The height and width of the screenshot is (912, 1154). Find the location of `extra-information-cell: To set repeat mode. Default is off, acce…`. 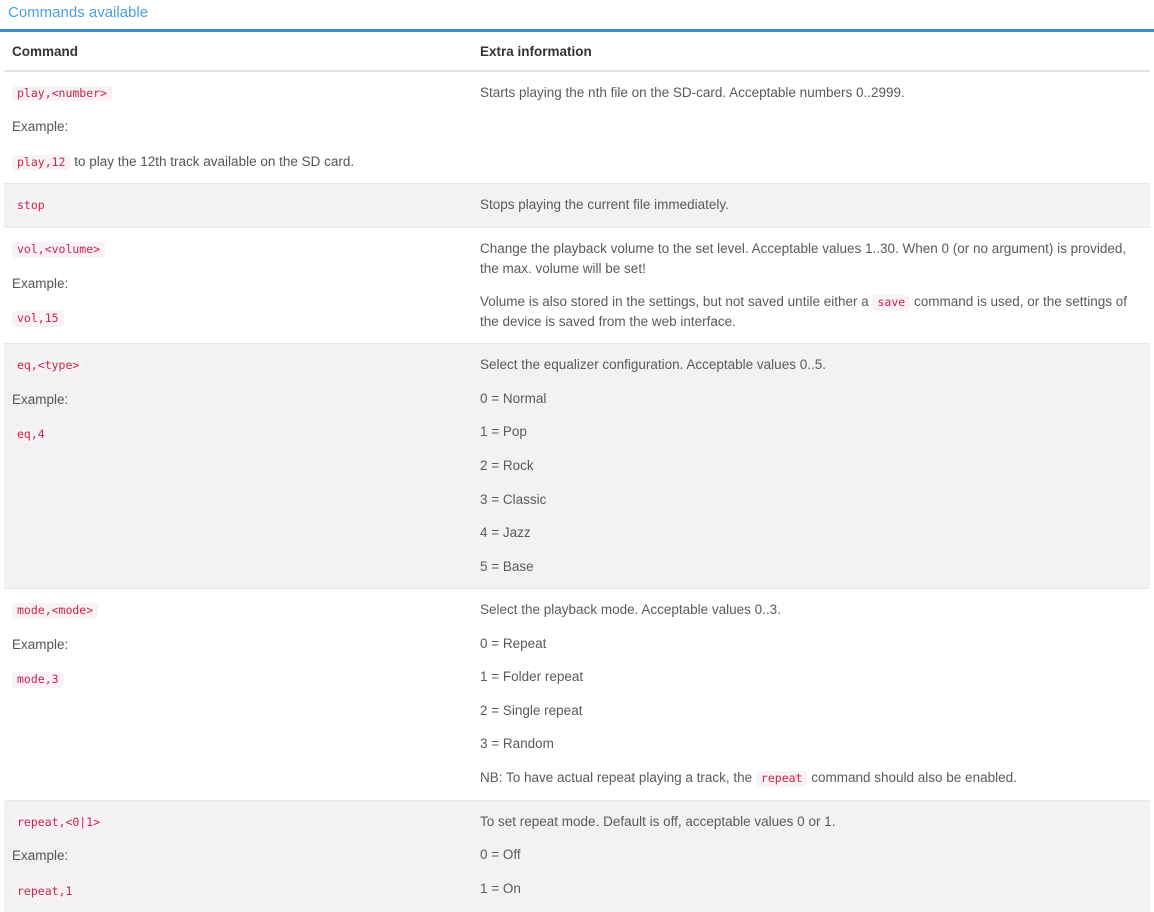

extra-information-cell: To set repeat mode. Default is off, acce… is located at coordinates (811, 855).